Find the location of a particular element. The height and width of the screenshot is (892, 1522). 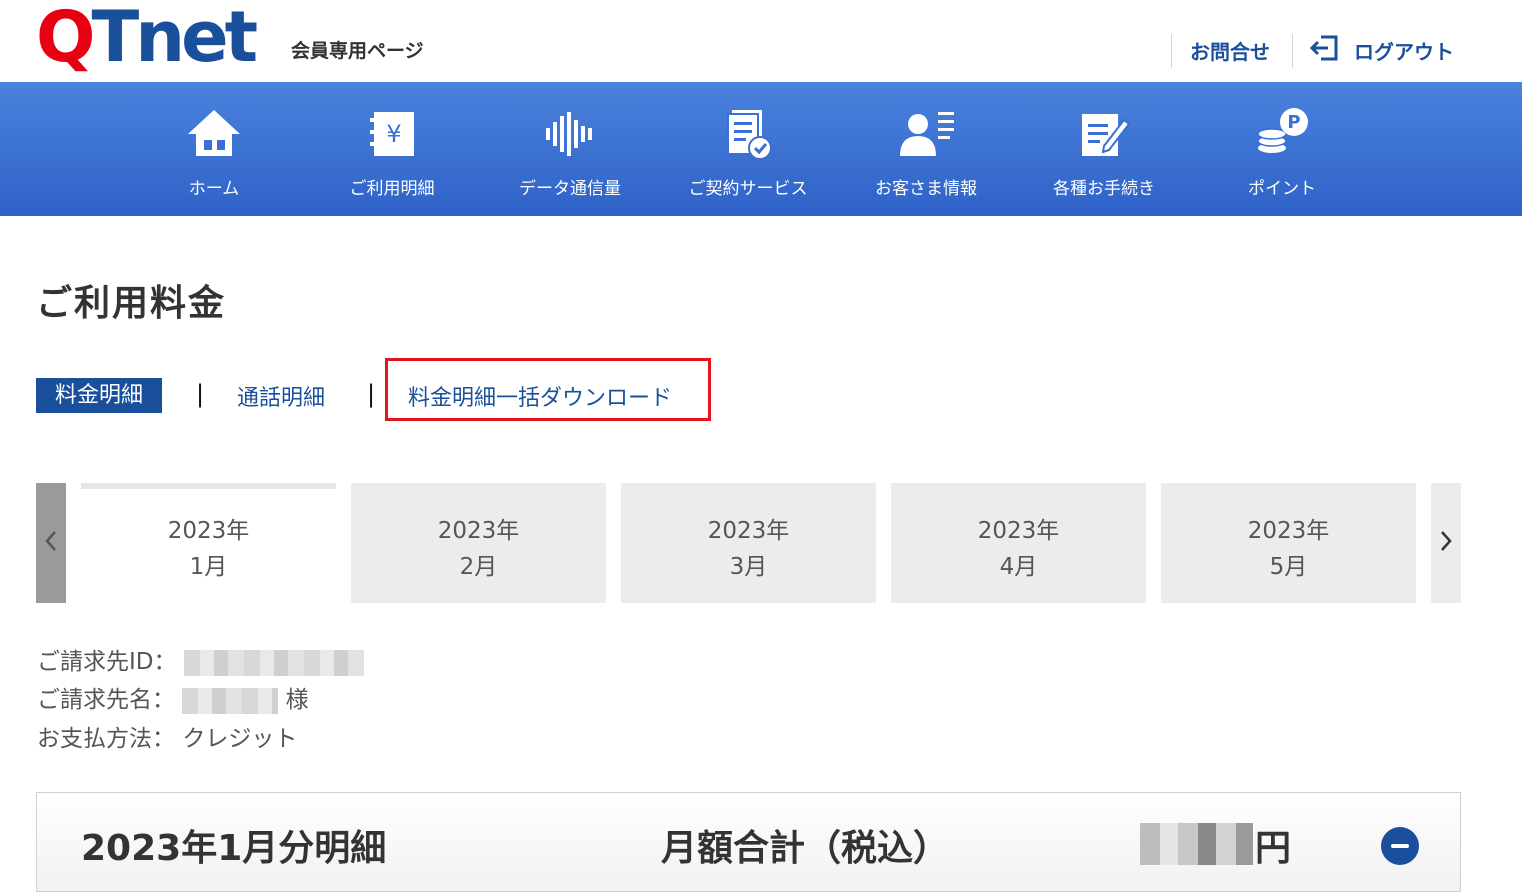

month-tab: 2023年 3月 is located at coordinates (748, 543).